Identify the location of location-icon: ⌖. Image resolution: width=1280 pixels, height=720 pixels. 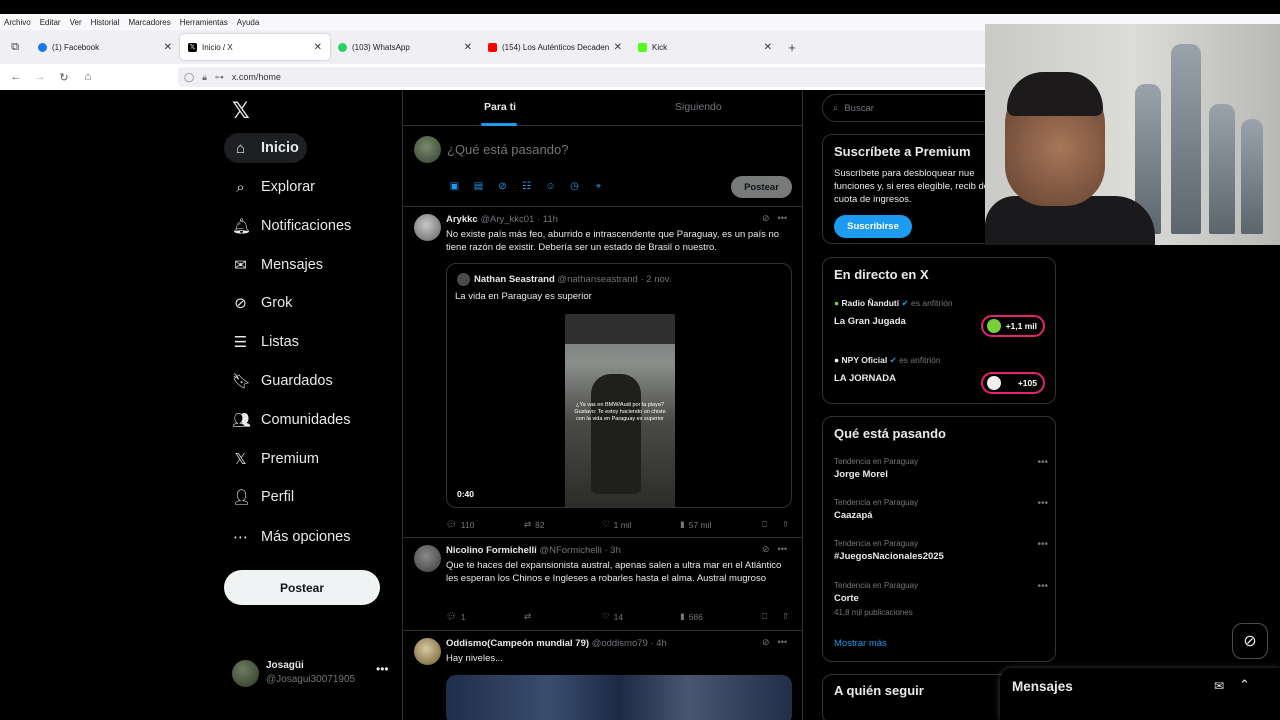
(598, 186).